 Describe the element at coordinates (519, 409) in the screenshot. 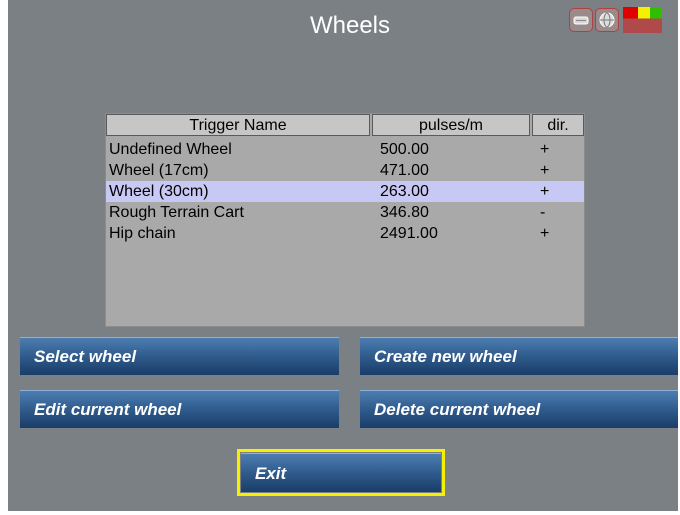

I see `delete-current-wheel-button: Delete current wheel` at that location.